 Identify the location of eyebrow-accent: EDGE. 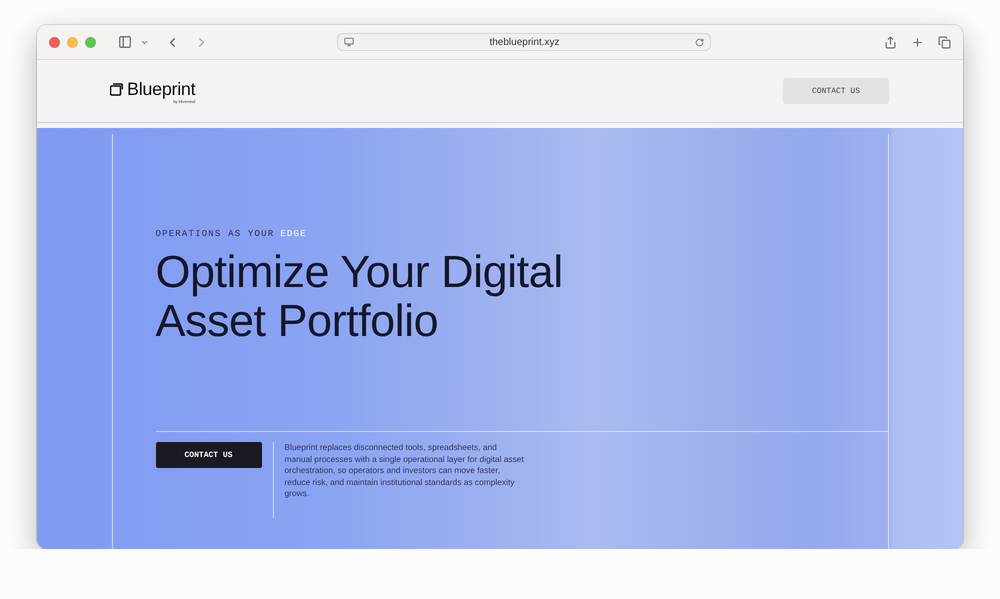
(293, 234).